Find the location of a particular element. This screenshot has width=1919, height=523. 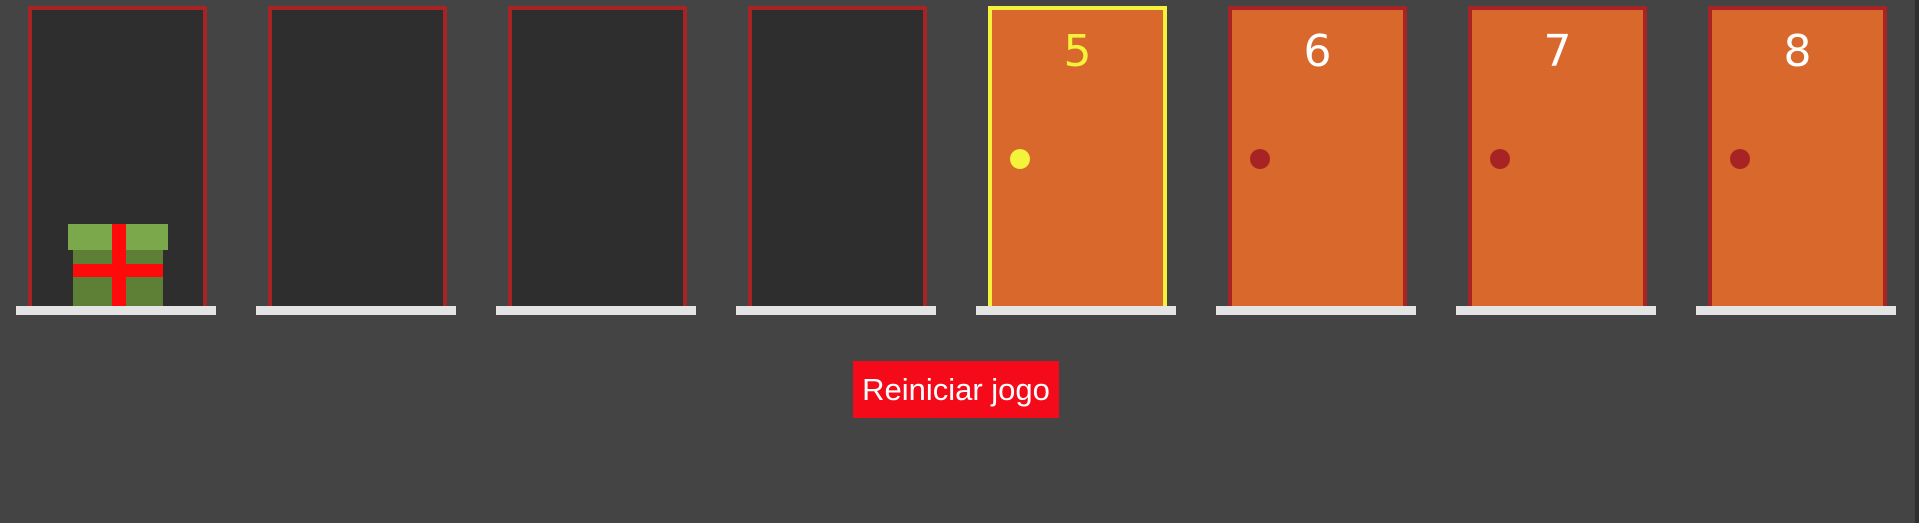

restart-game-button: Reiniciar jogo is located at coordinates (956, 389).